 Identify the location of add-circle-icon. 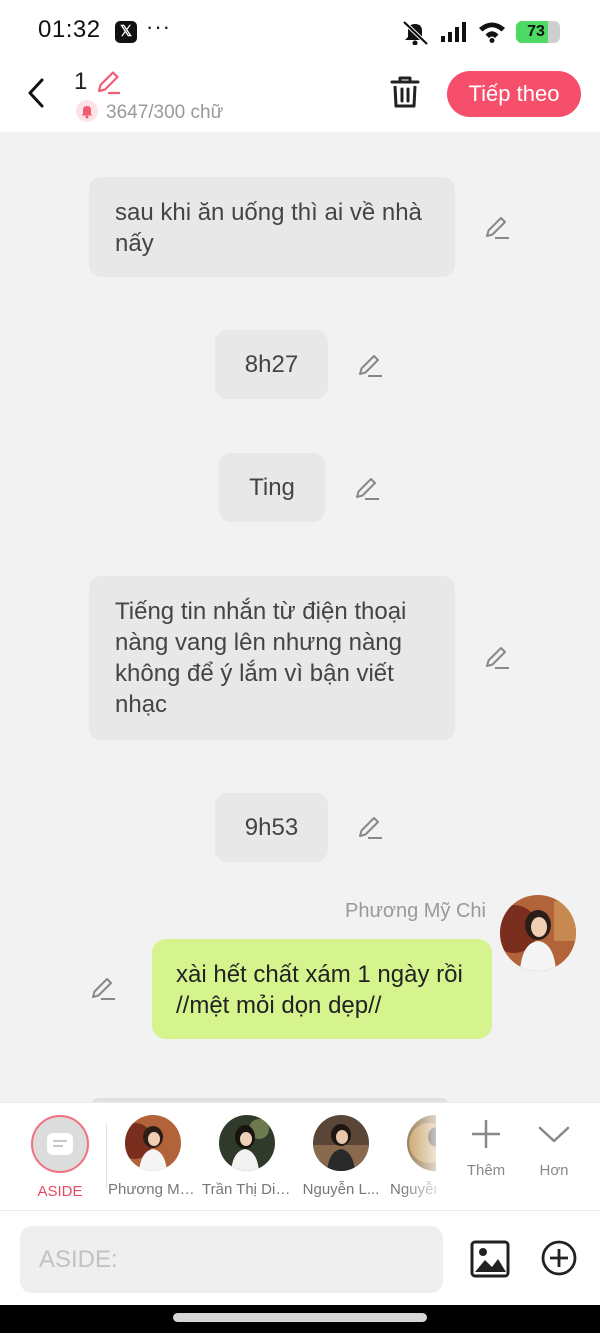
(559, 1258).